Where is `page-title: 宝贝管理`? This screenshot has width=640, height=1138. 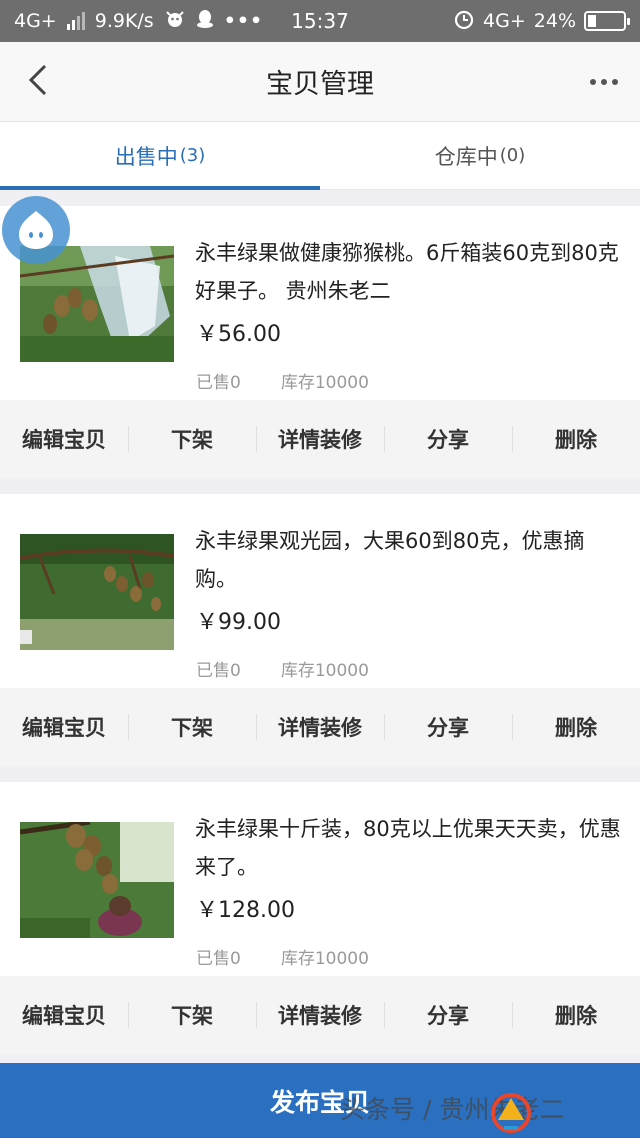 page-title: 宝贝管理 is located at coordinates (320, 84).